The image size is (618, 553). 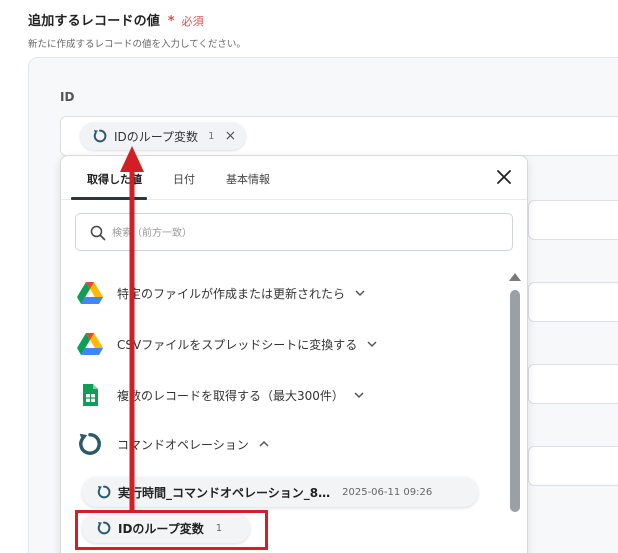 I want to click on step-label: 複数のレコードを取得する（最大300件）, so click(x=230, y=395).